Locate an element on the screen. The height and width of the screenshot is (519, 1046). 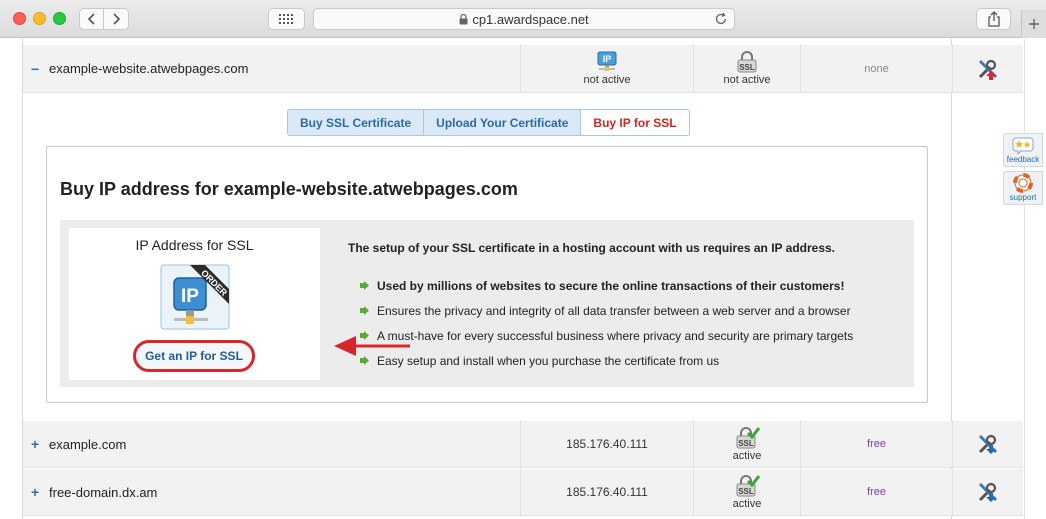
get-ip-for-ssl-button: Get an IP for SSL is located at coordinates (194, 356).